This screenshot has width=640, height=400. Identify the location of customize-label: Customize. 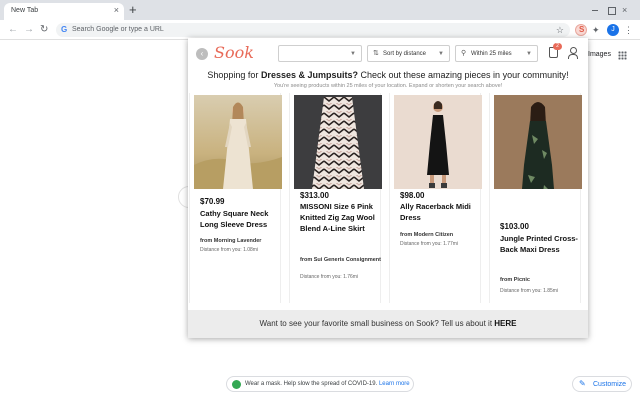
(610, 384).